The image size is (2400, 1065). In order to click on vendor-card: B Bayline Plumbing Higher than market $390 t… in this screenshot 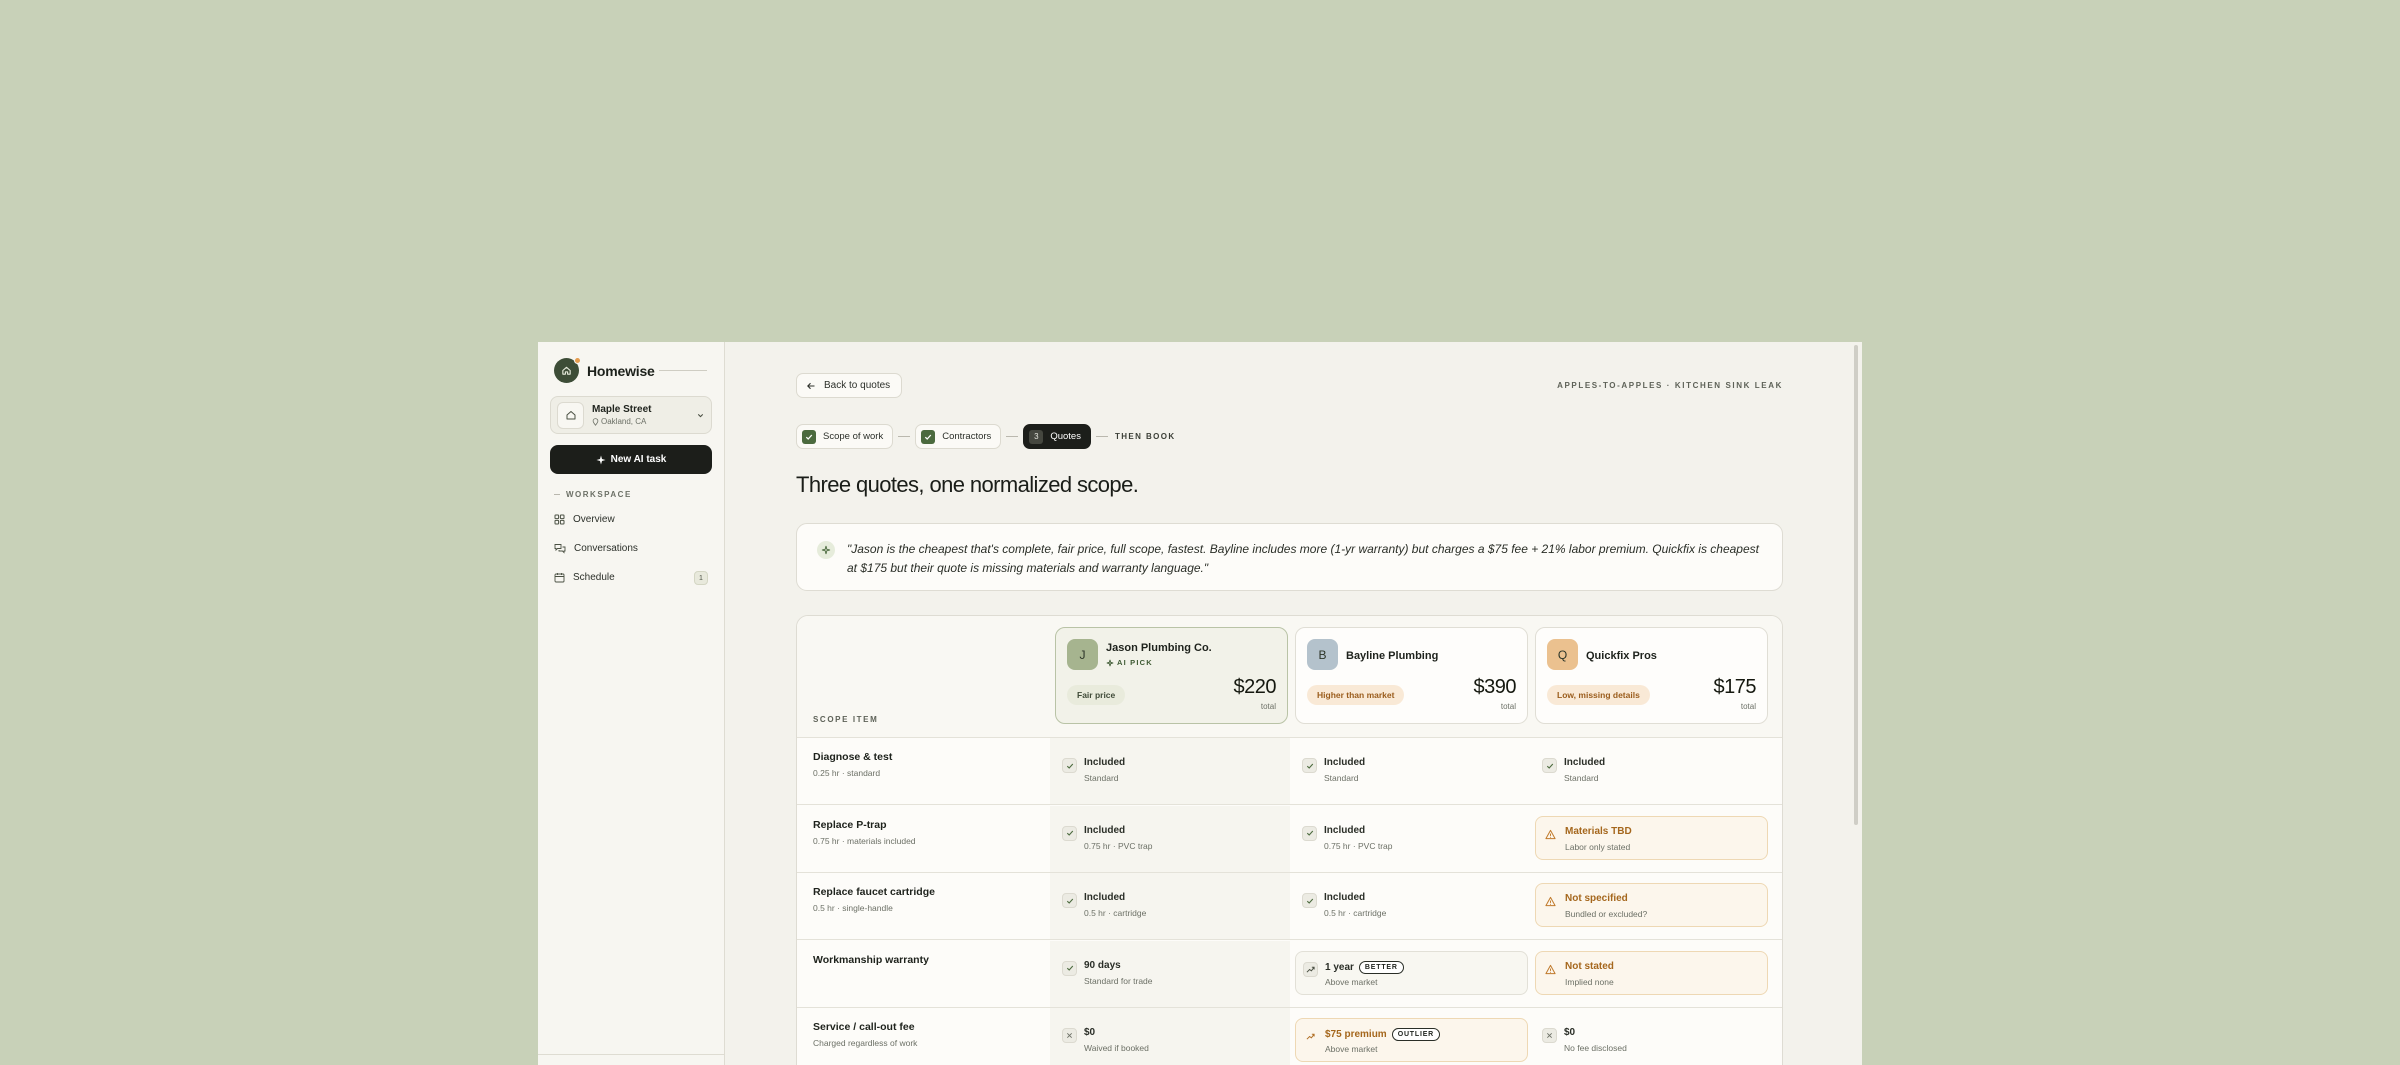, I will do `click(1411, 675)`.